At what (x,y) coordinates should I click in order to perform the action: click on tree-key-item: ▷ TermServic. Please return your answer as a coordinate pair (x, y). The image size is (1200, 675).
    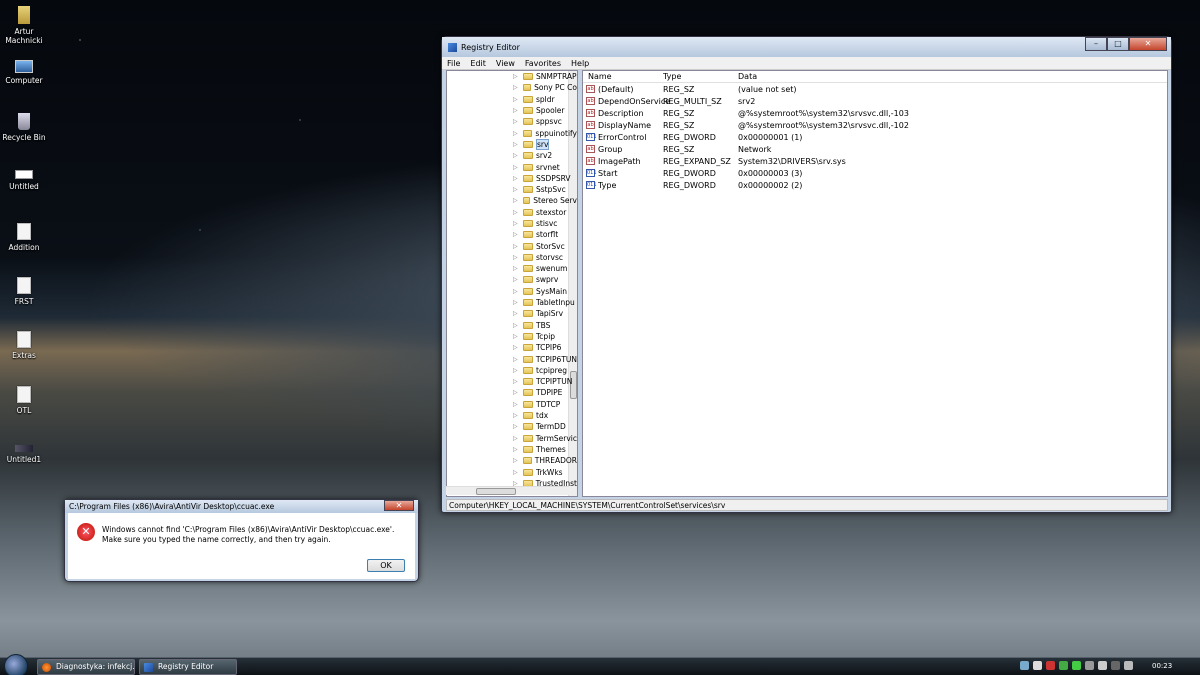
    Looking at the image, I should click on (512, 438).